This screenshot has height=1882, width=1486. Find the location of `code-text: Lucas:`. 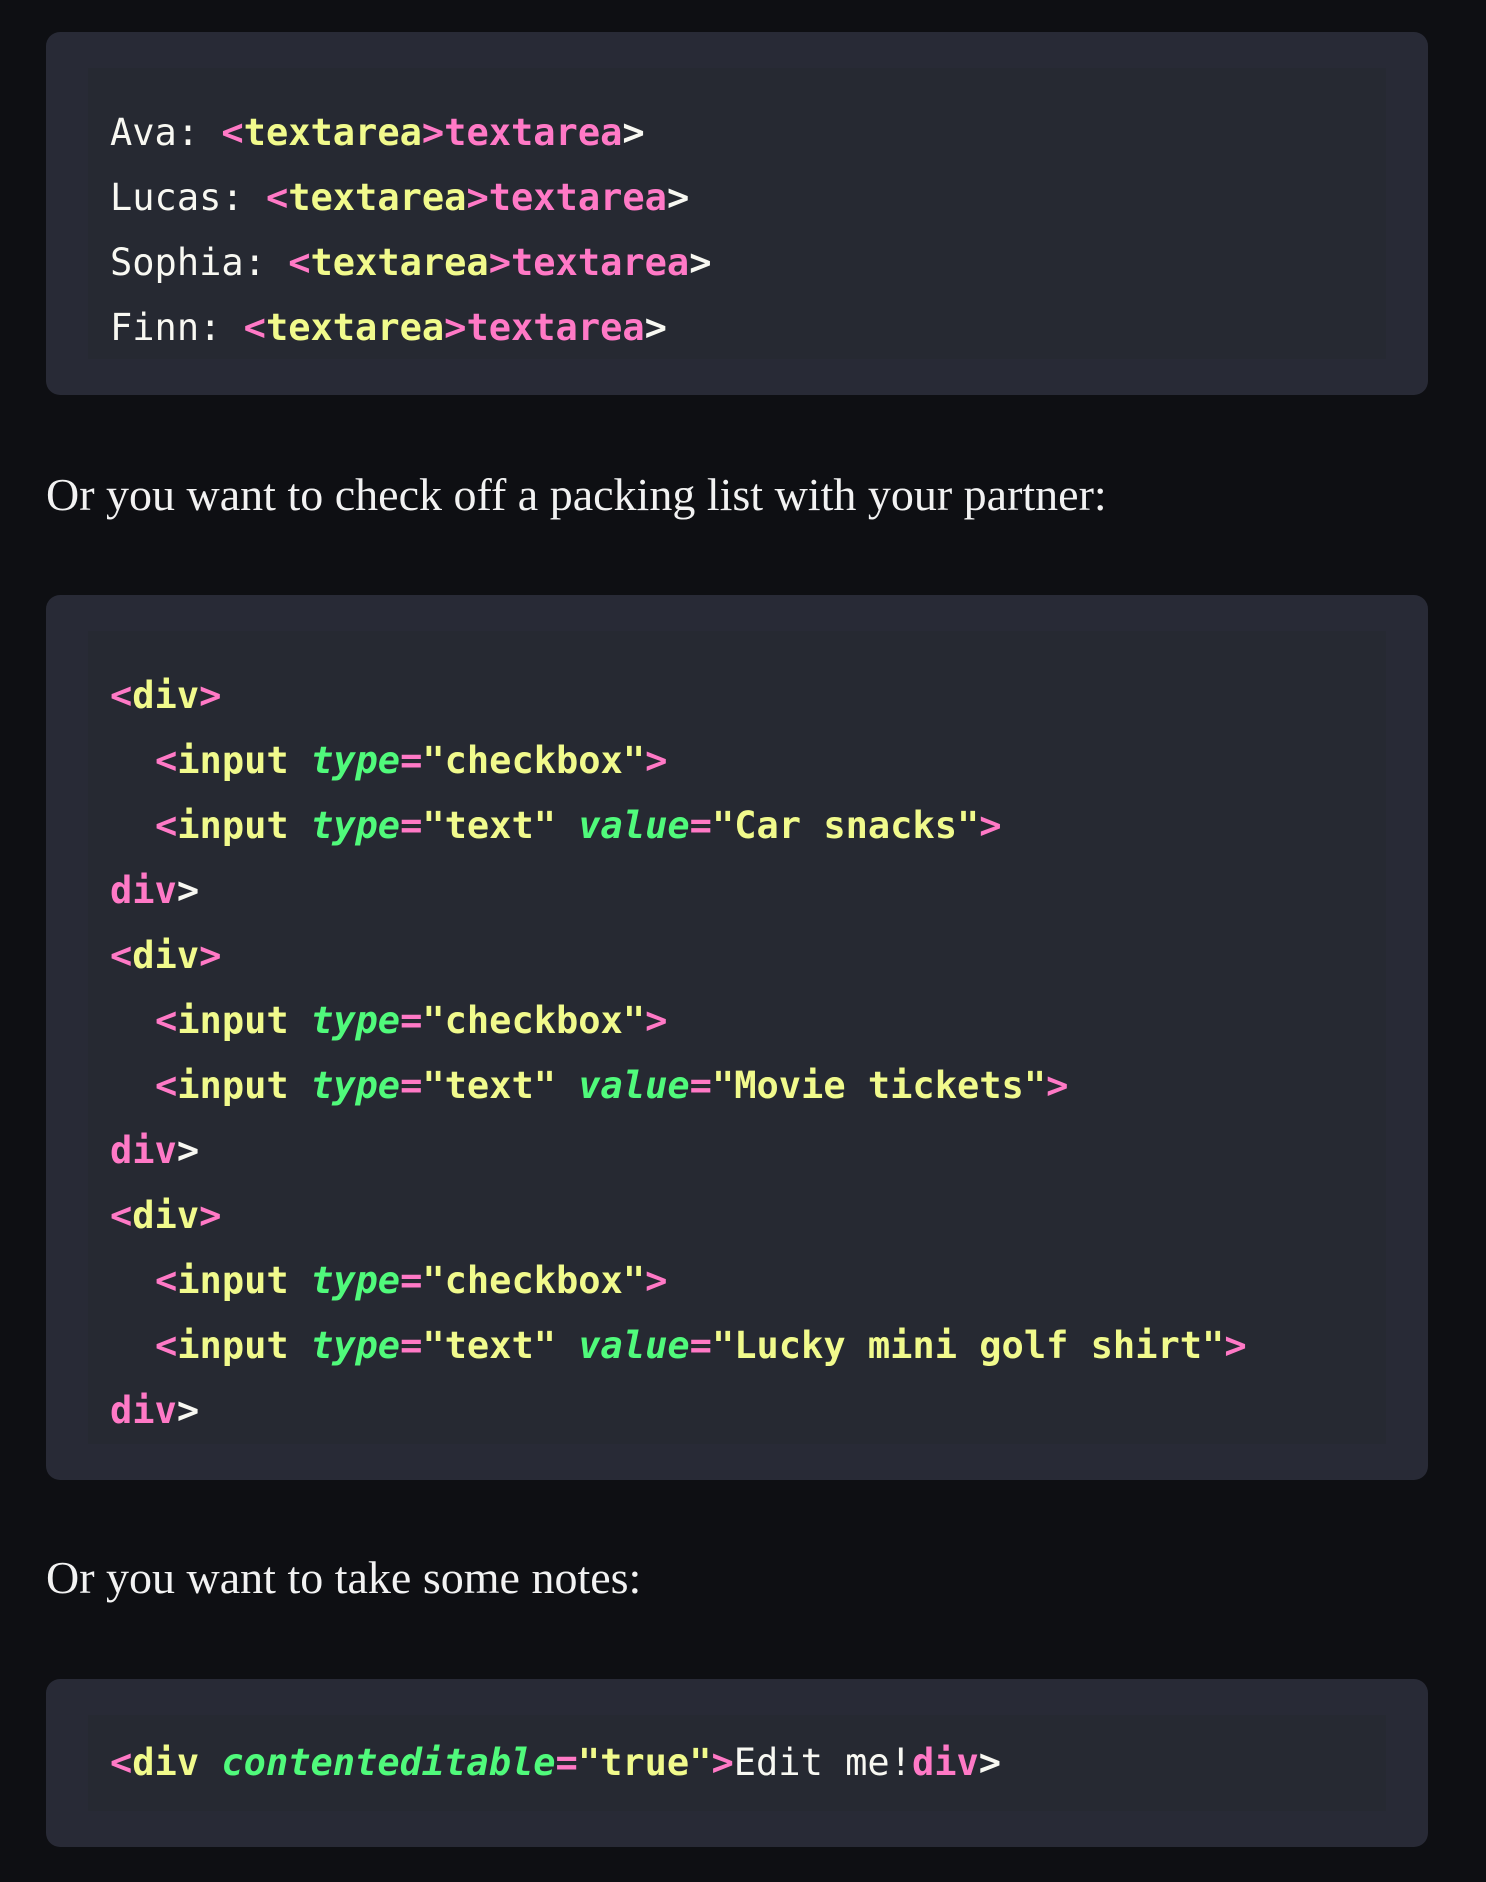

code-text: Lucas: is located at coordinates (188, 197).